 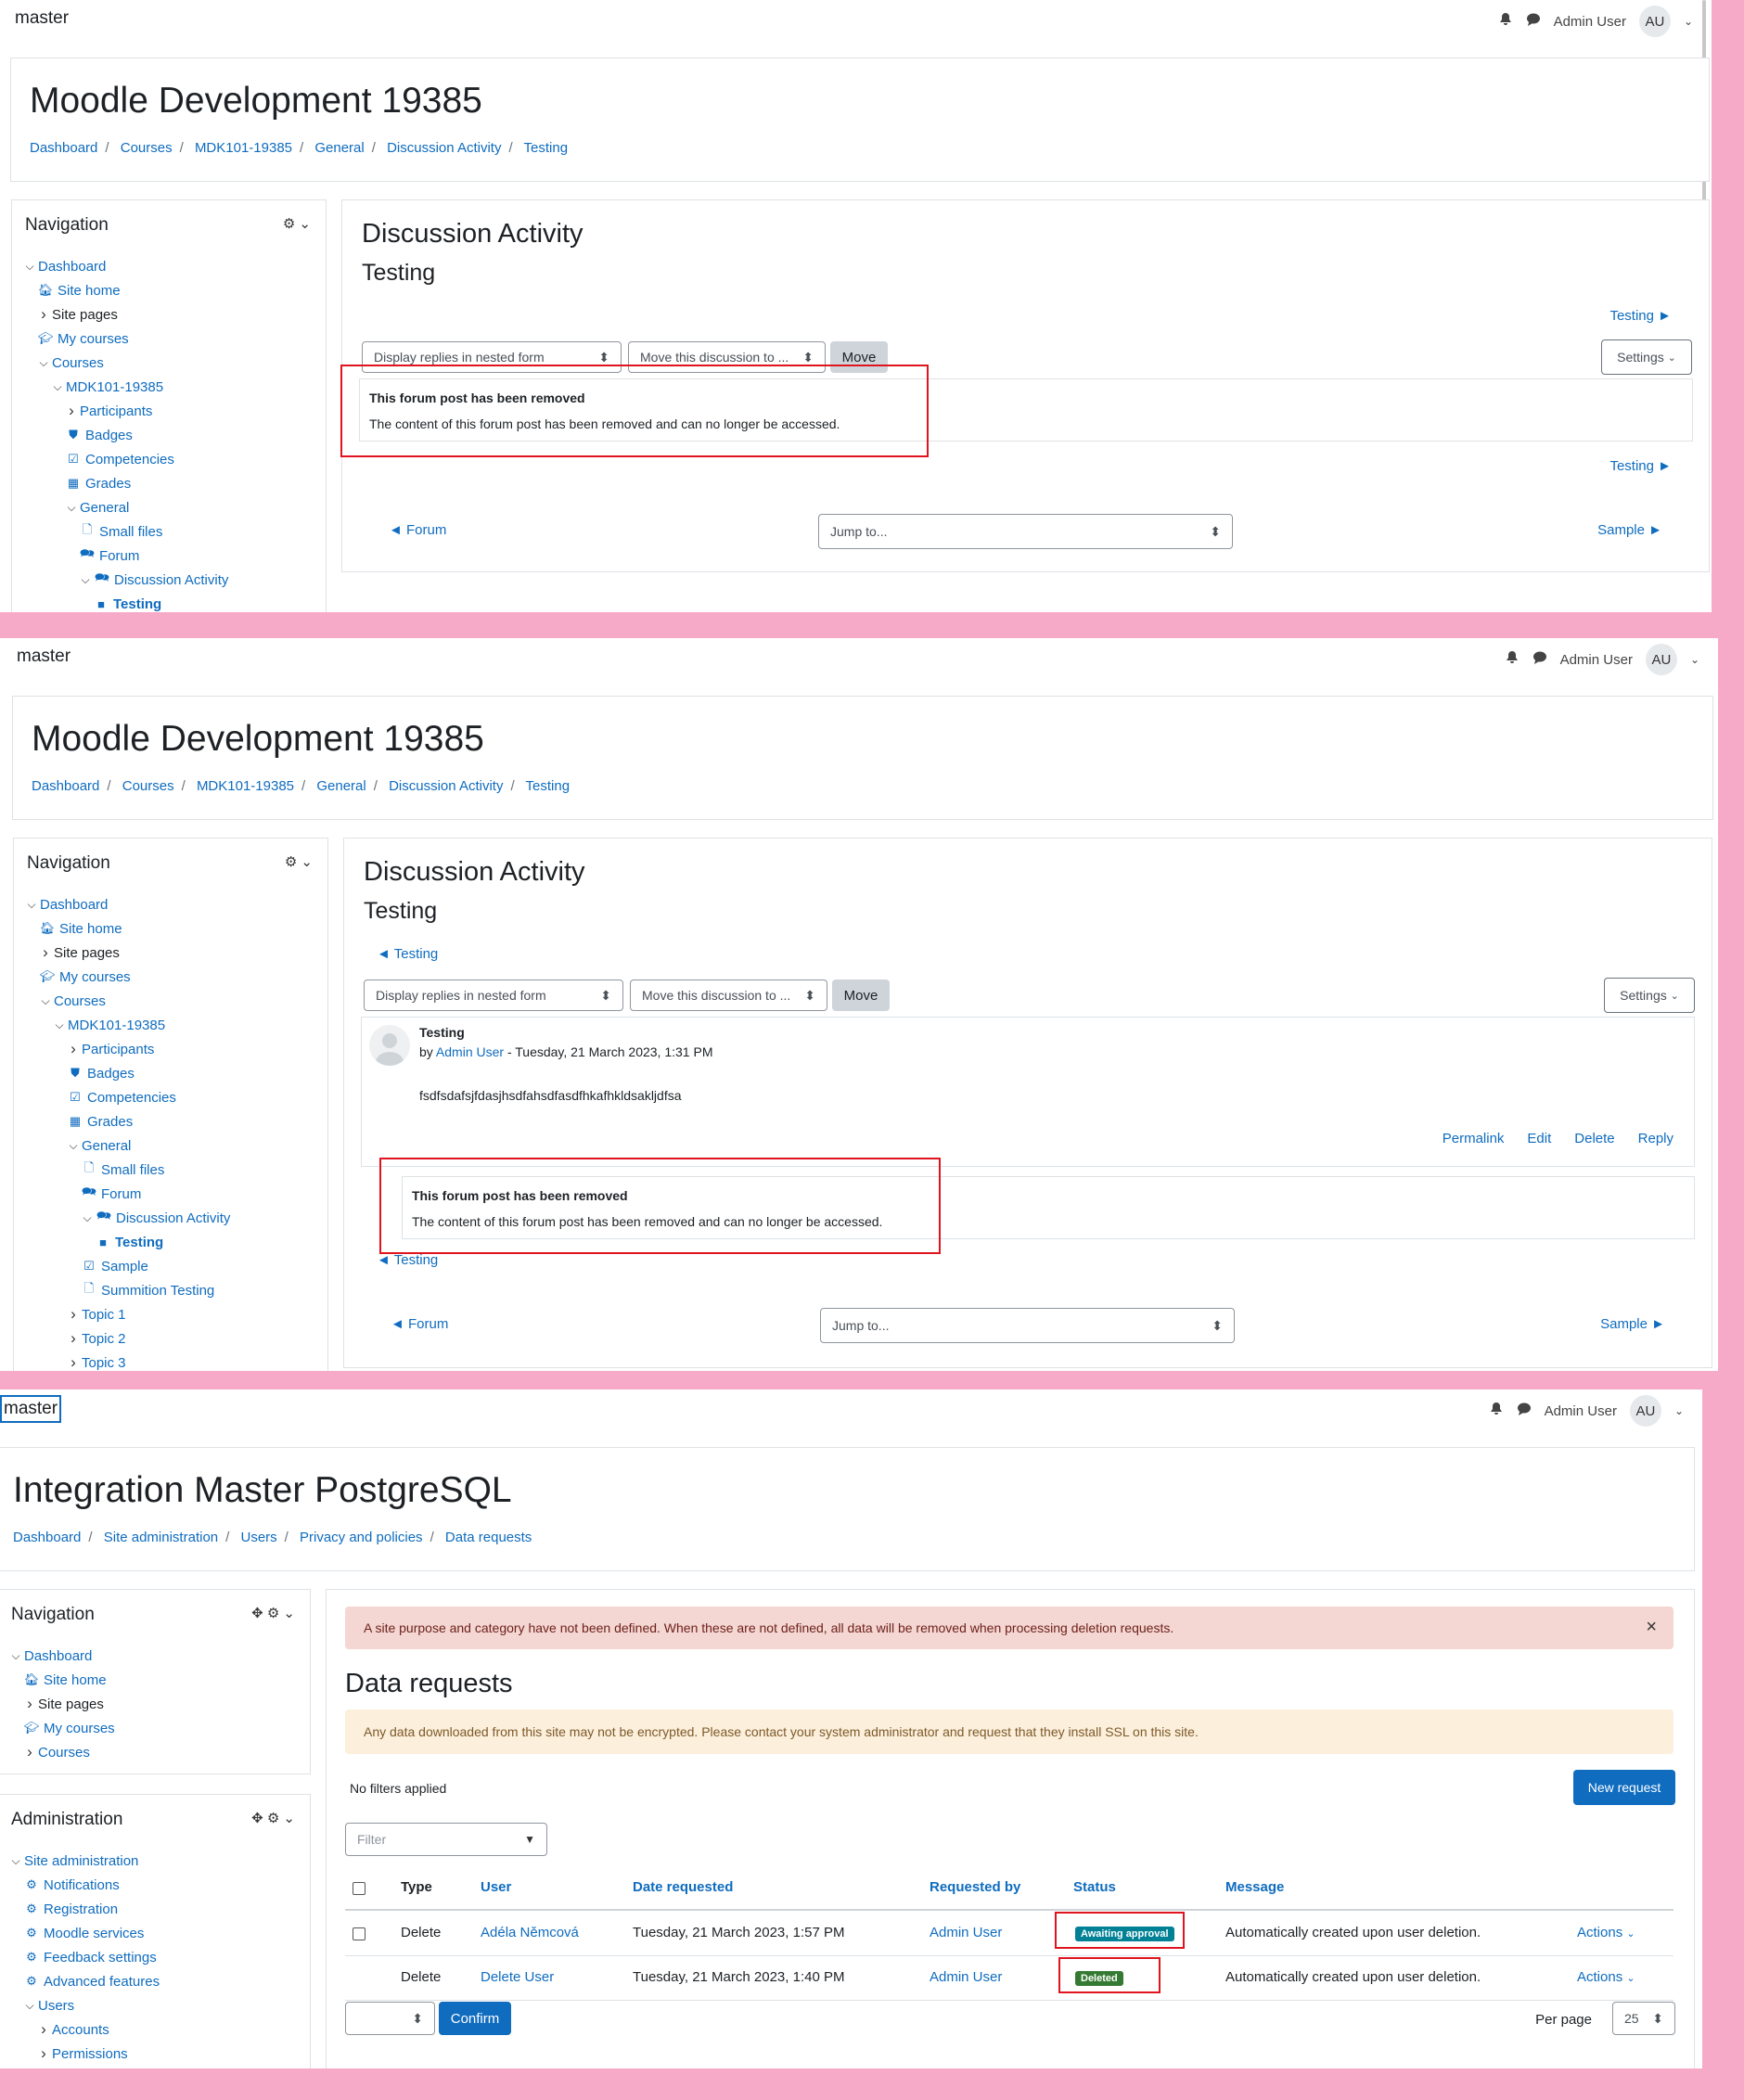 I want to click on next-discussion-link: Testing ►, so click(x=1641, y=466).